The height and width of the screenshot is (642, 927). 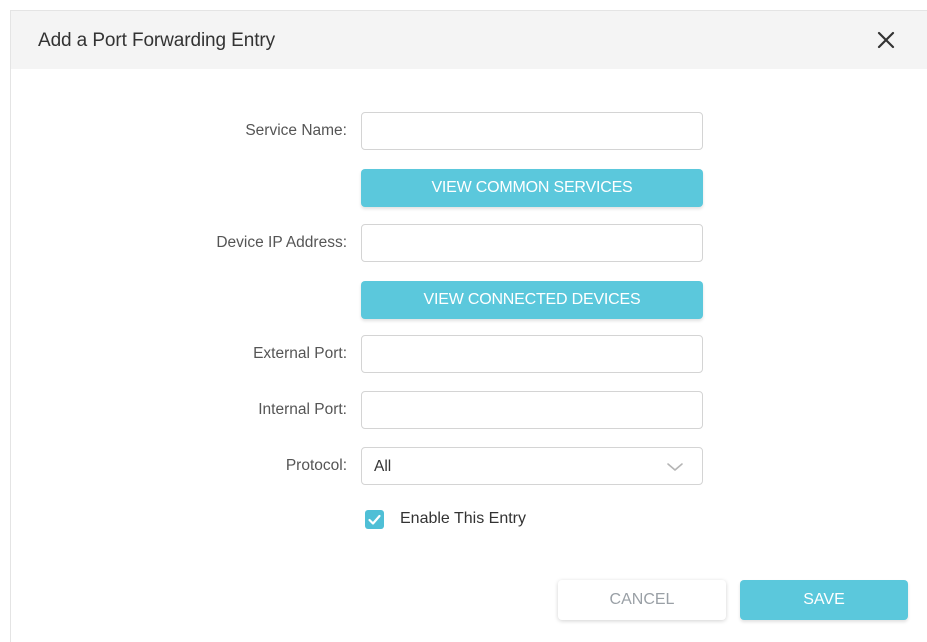 I want to click on close-icon, so click(x=886, y=40).